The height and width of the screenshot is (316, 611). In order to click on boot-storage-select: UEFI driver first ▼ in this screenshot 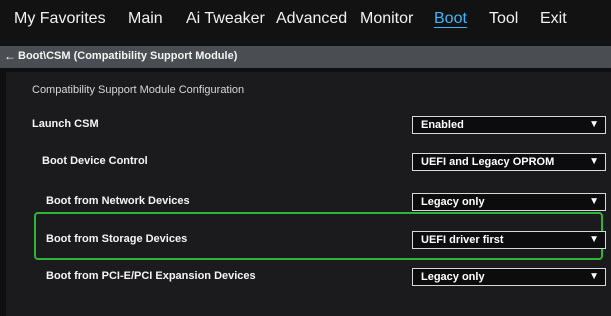, I will do `click(509, 240)`.